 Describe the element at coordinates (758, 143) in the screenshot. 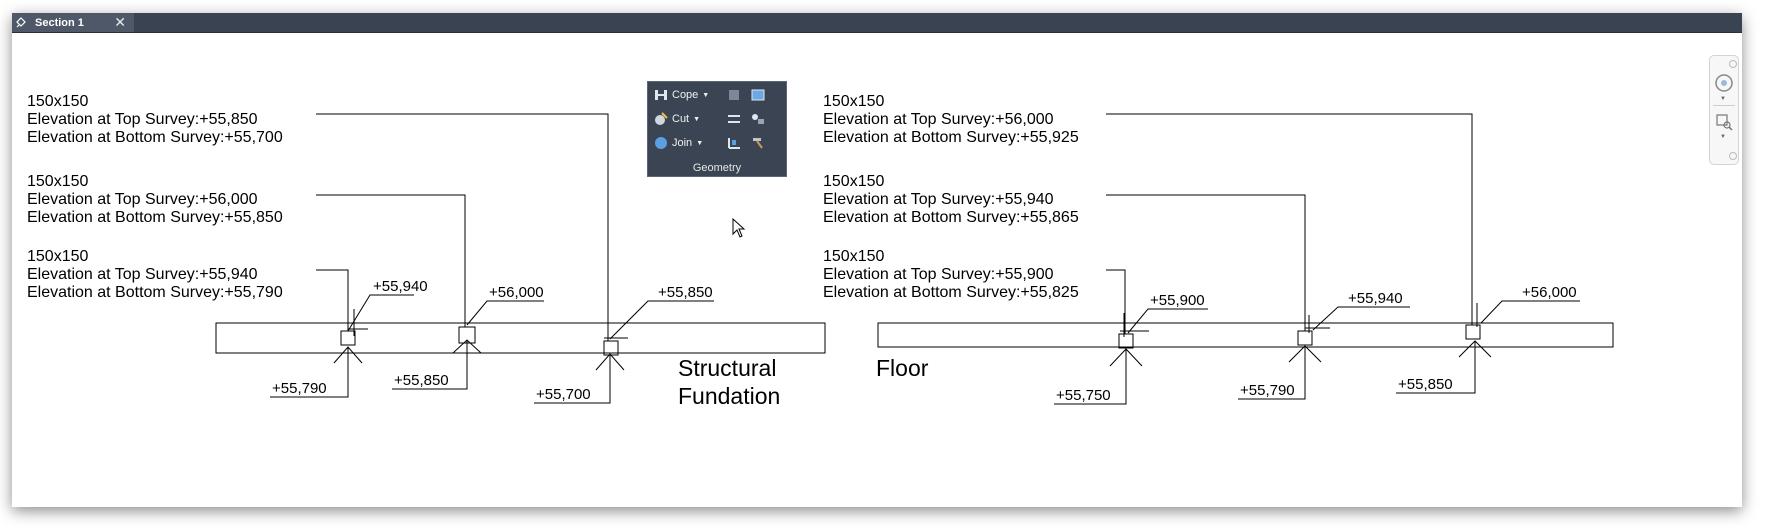

I see `hammer-icon` at that location.